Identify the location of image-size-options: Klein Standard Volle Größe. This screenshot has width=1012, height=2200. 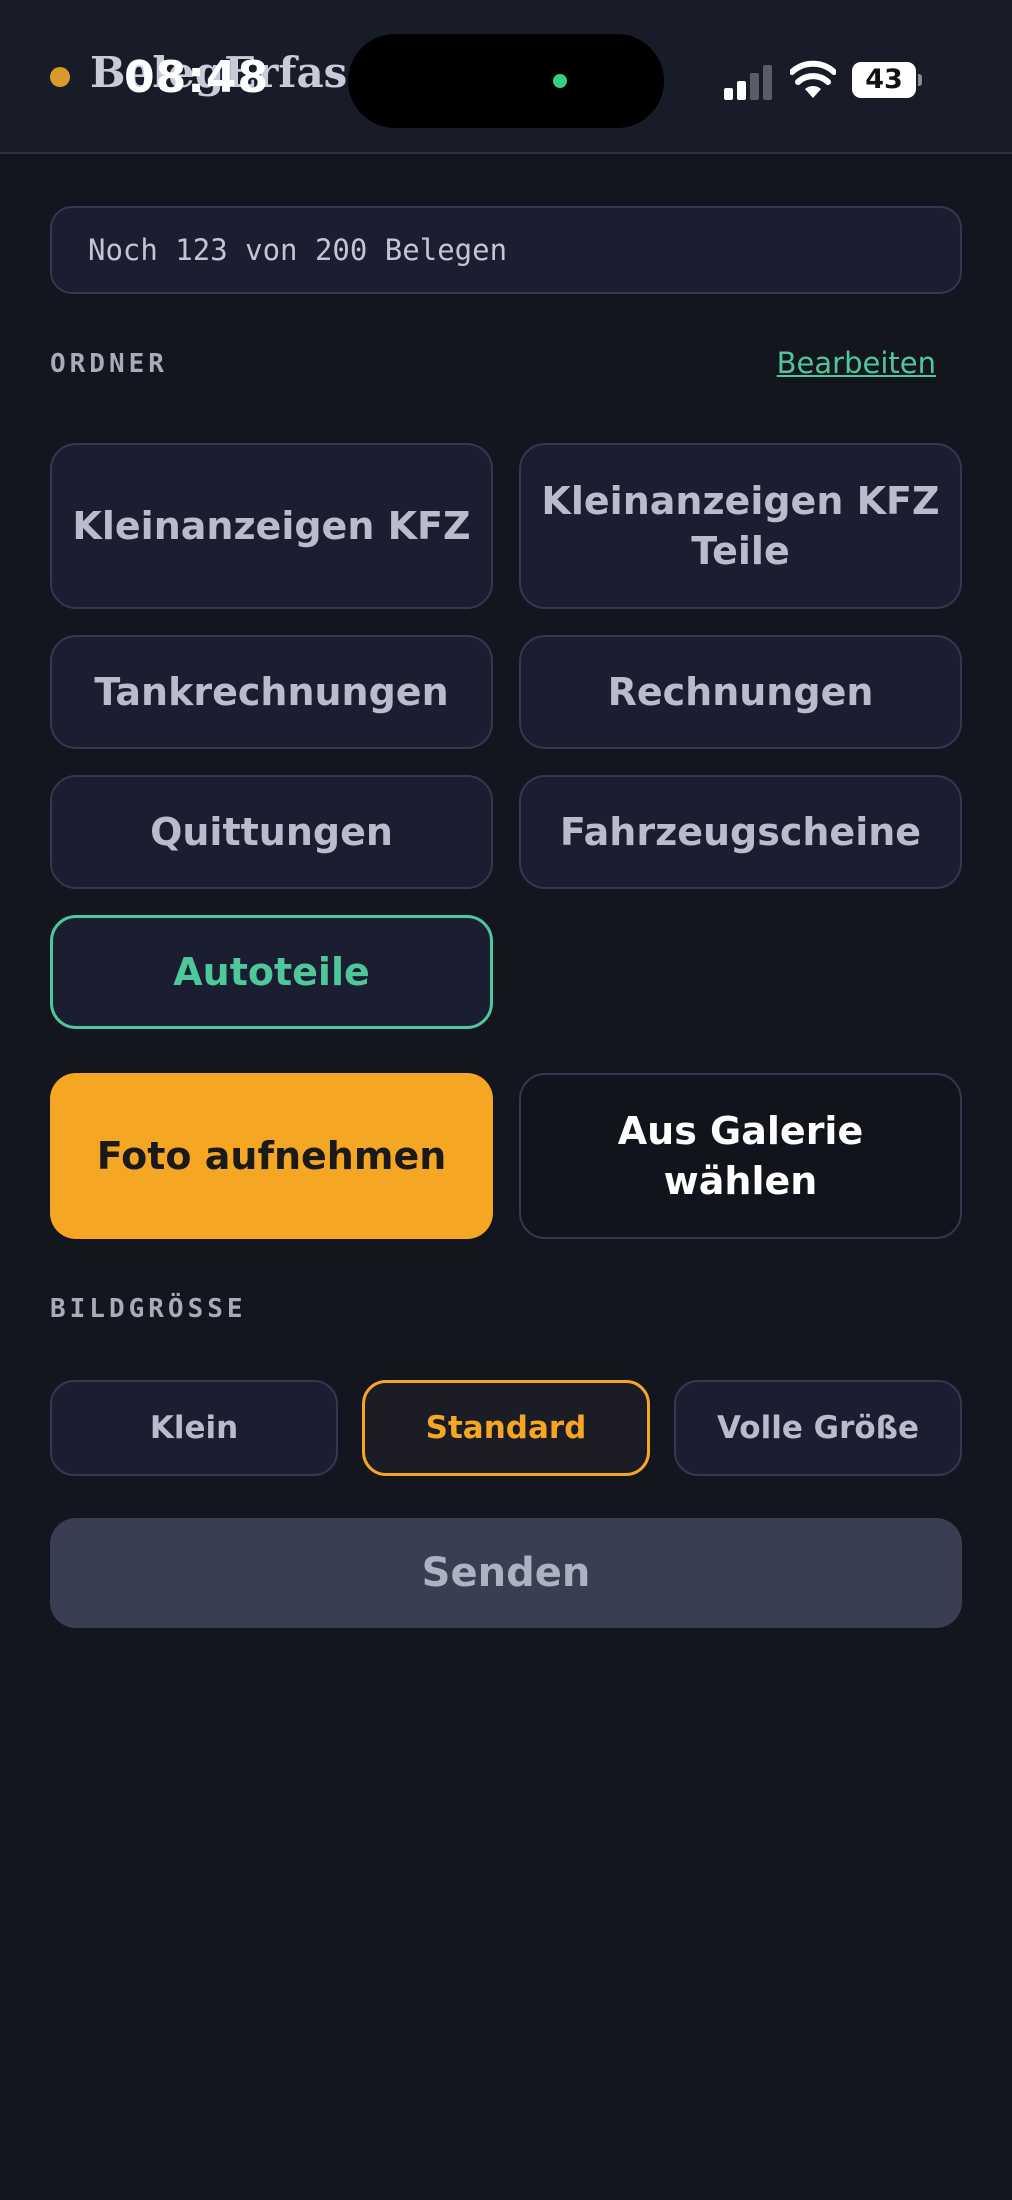
(506, 1428).